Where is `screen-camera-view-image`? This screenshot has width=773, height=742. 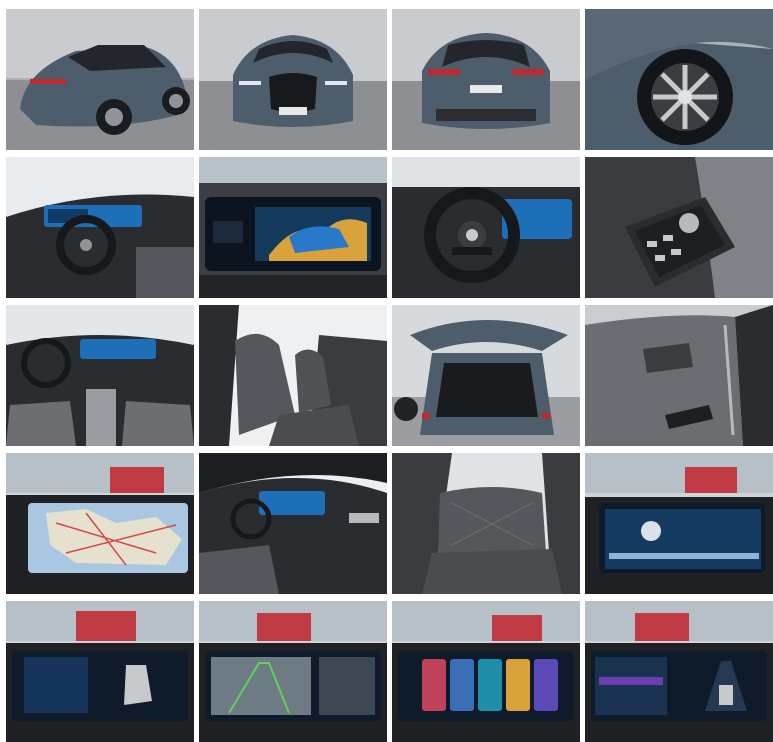
screen-camera-view-image is located at coordinates (293, 671).